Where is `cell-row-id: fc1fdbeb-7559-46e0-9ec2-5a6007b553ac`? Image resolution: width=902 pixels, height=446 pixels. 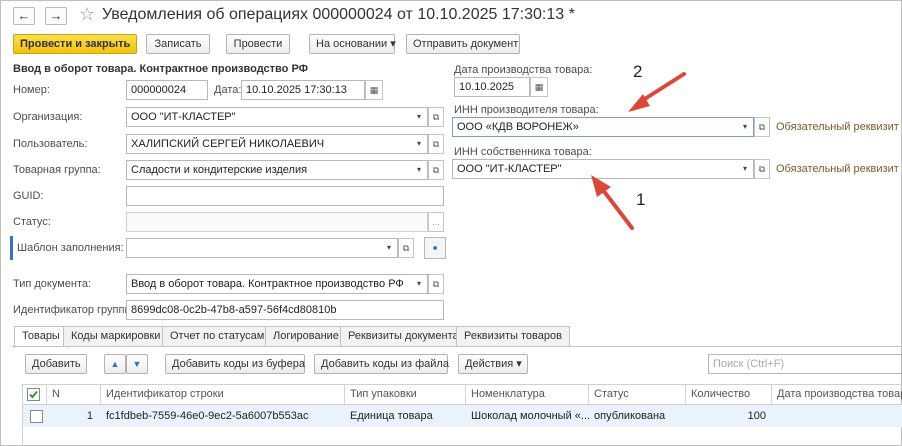 cell-row-id: fc1fdbeb-7559-46e0-9ec2-5a6007b553ac is located at coordinates (207, 416).